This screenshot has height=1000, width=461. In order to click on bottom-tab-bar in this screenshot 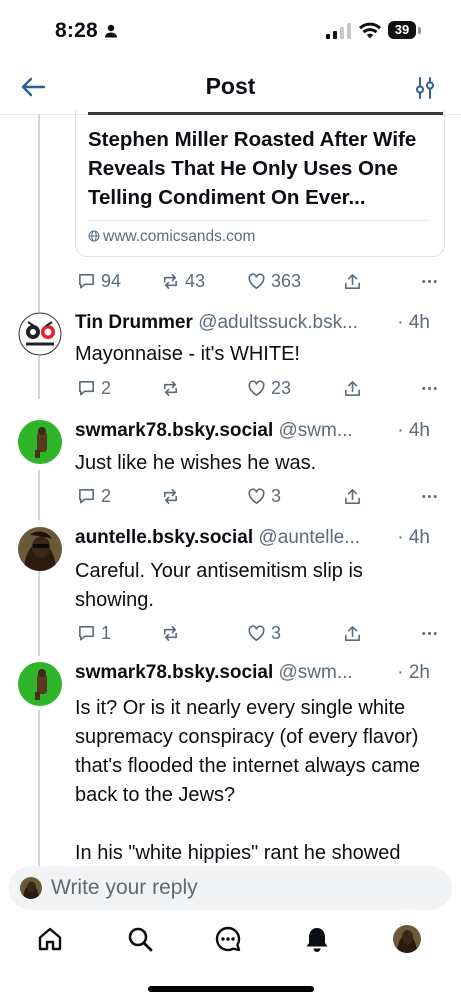, I will do `click(230, 944)`.